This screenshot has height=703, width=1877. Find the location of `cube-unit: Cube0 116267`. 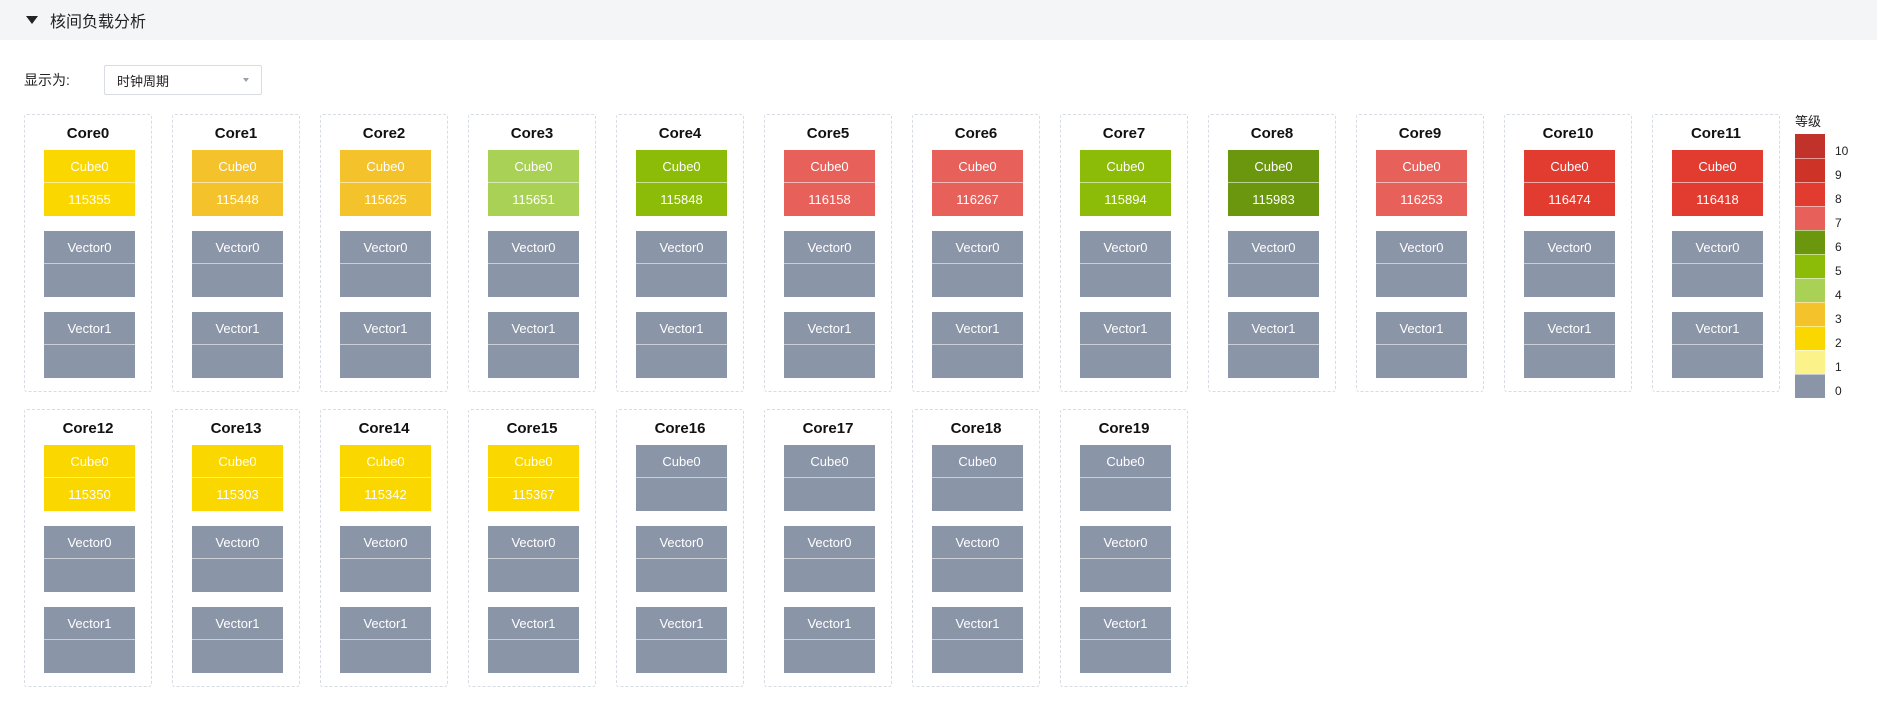

cube-unit: Cube0 116267 is located at coordinates (977, 183).